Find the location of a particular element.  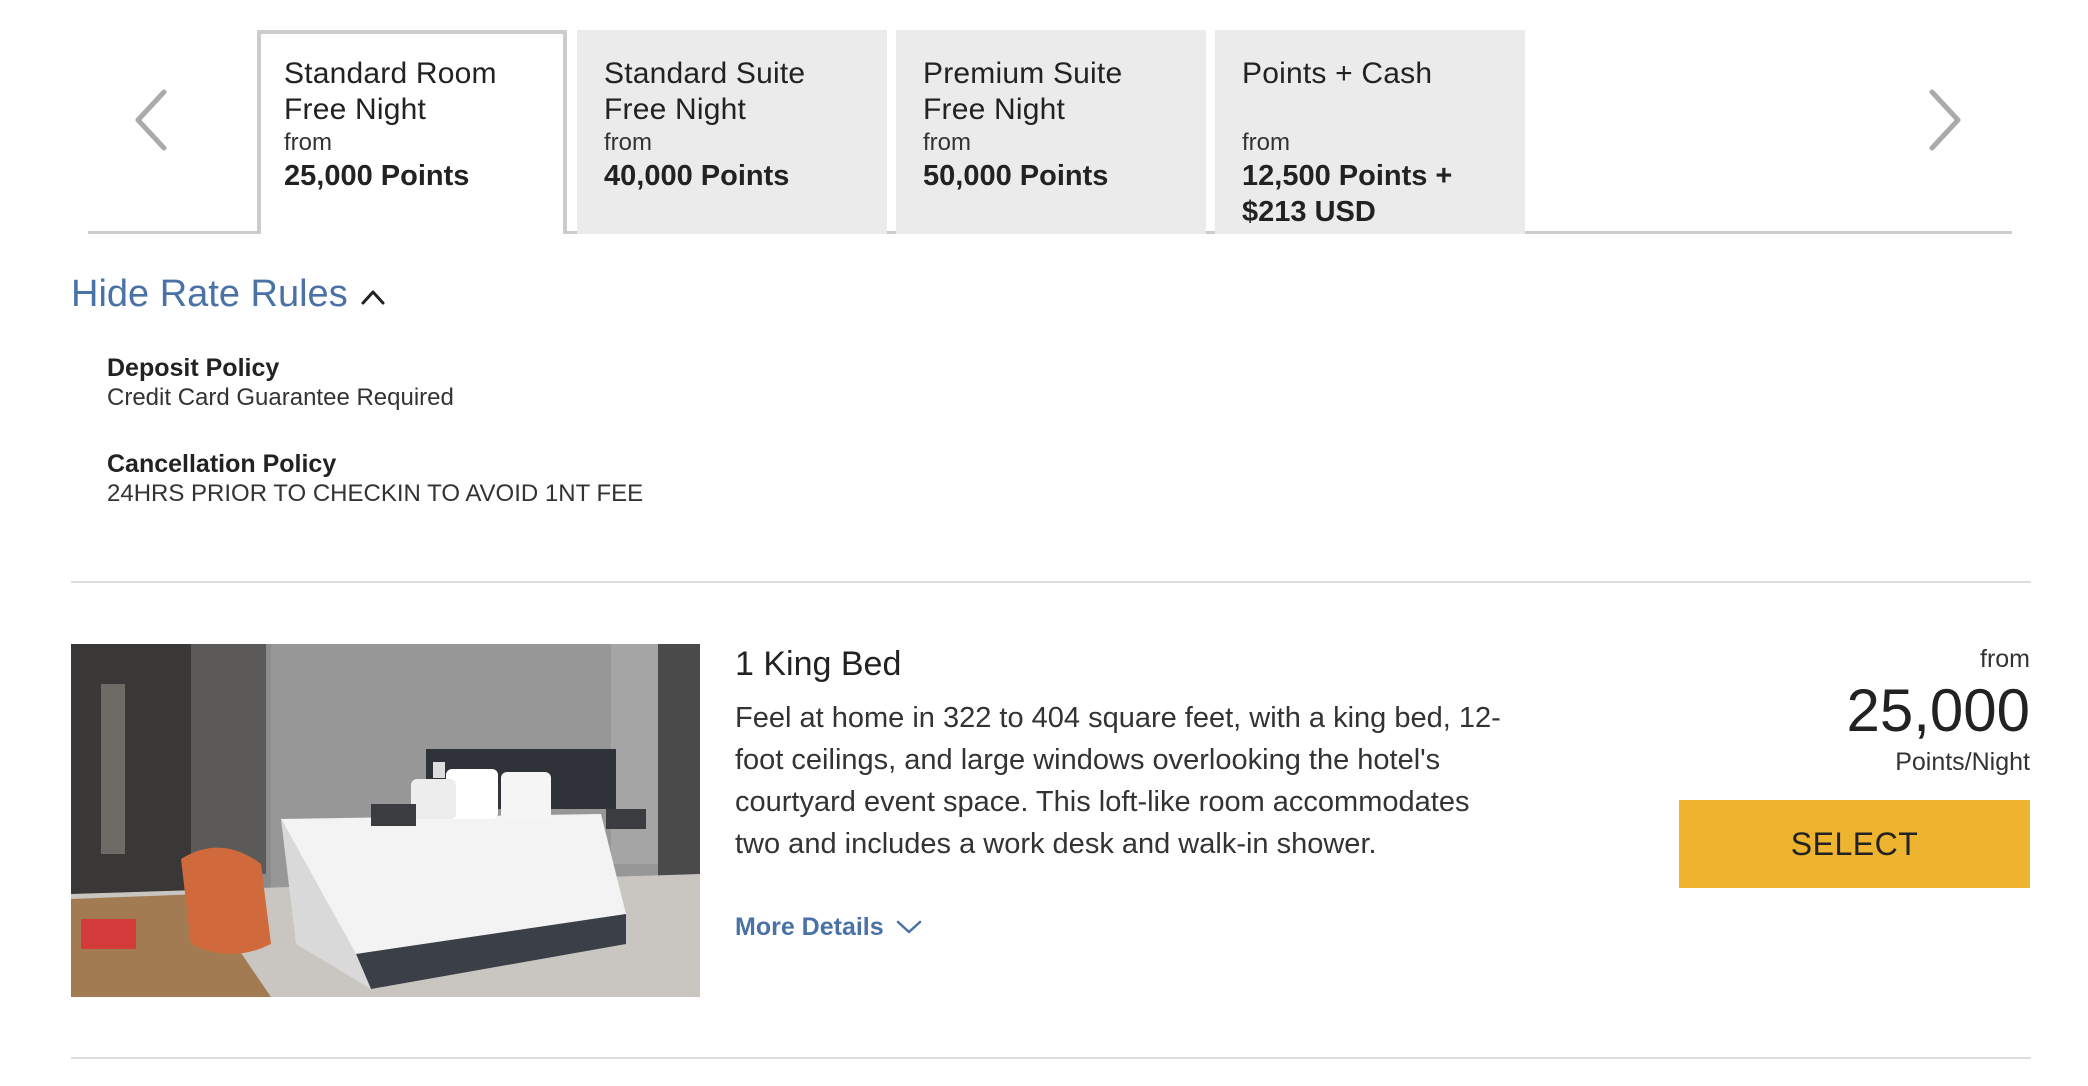

more-details-link: More Details is located at coordinates (828, 927).